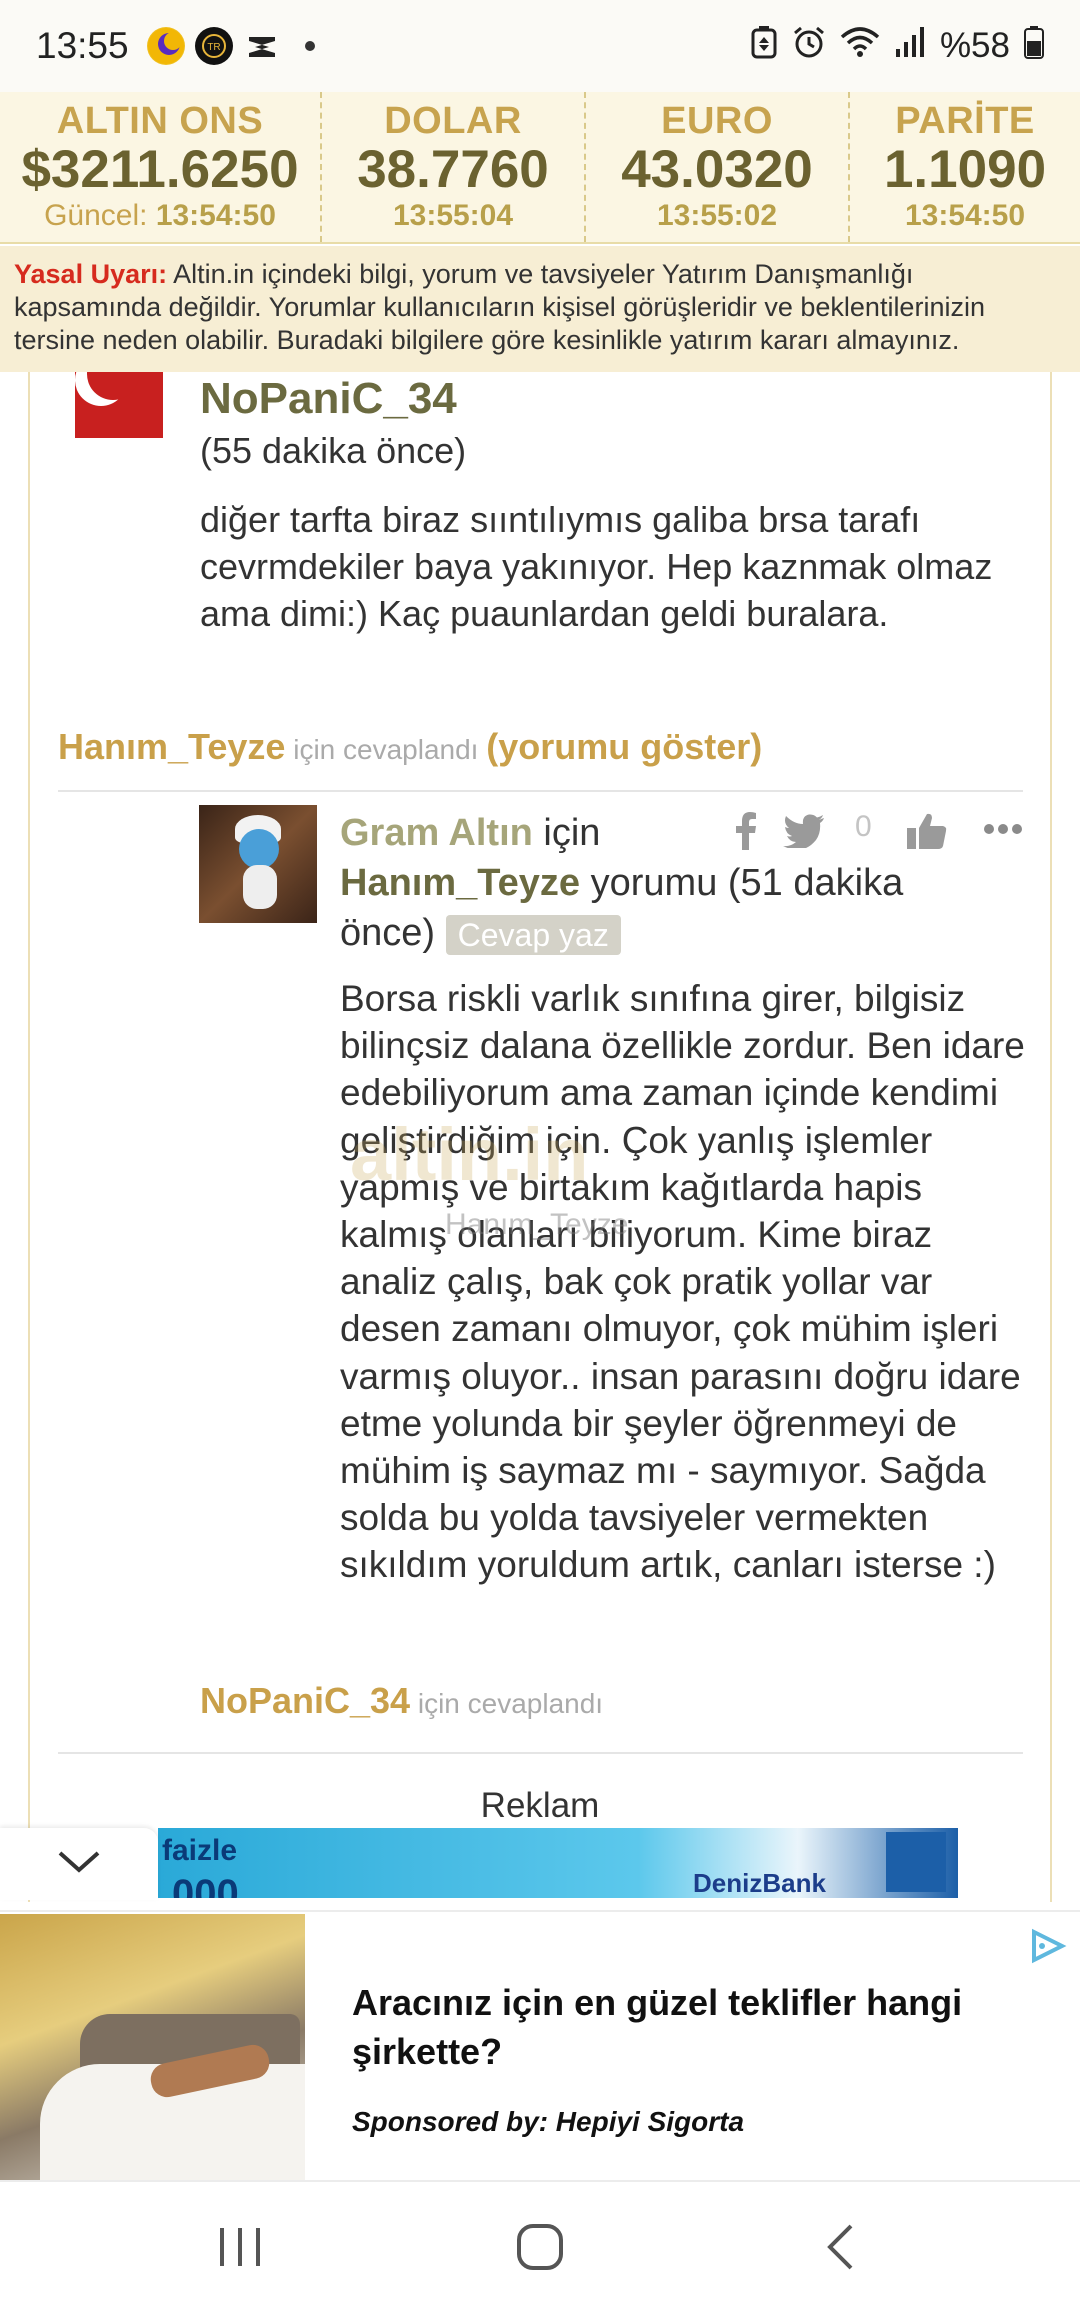  What do you see at coordinates (453, 215) in the screenshot?
I see `ticker-time: 13:55:04` at bounding box center [453, 215].